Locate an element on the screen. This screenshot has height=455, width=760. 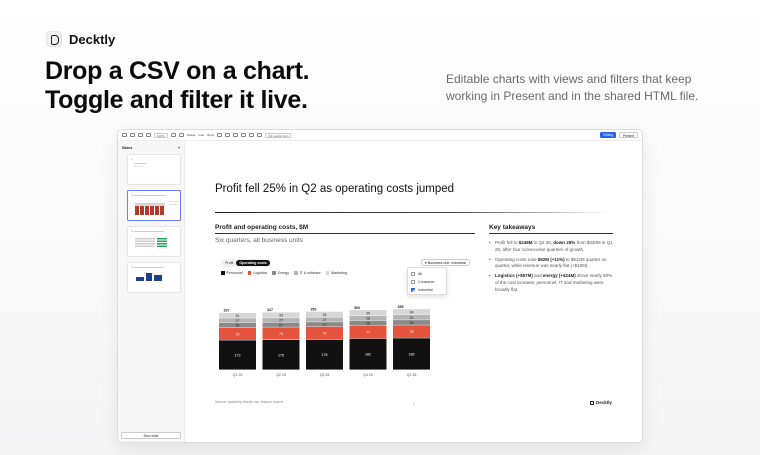
view-toggle: Profit Operating costs is located at coordinates (246, 263).